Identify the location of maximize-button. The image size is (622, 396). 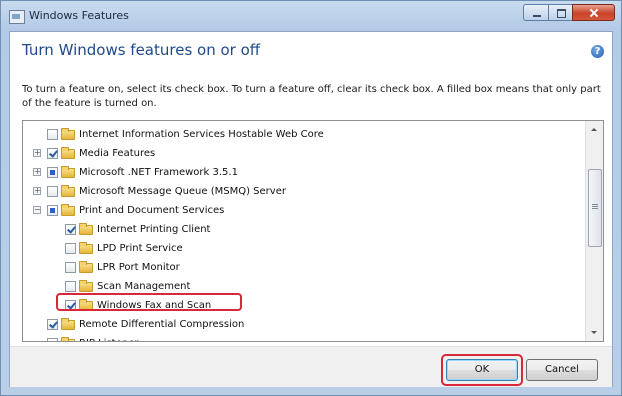
(560, 12).